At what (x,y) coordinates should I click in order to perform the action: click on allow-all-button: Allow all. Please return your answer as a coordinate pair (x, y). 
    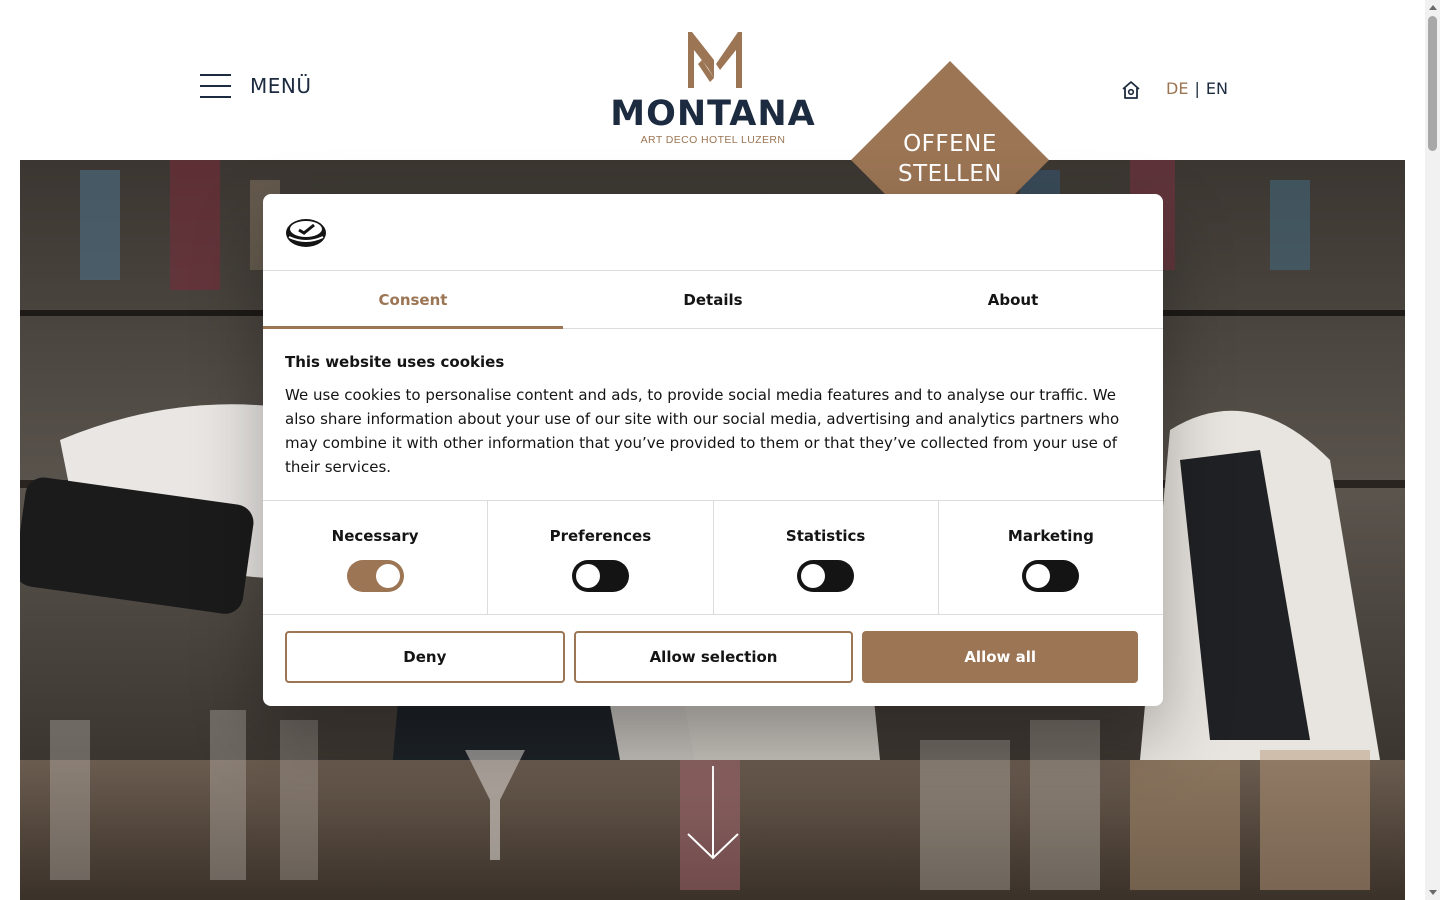
    Looking at the image, I should click on (1000, 657).